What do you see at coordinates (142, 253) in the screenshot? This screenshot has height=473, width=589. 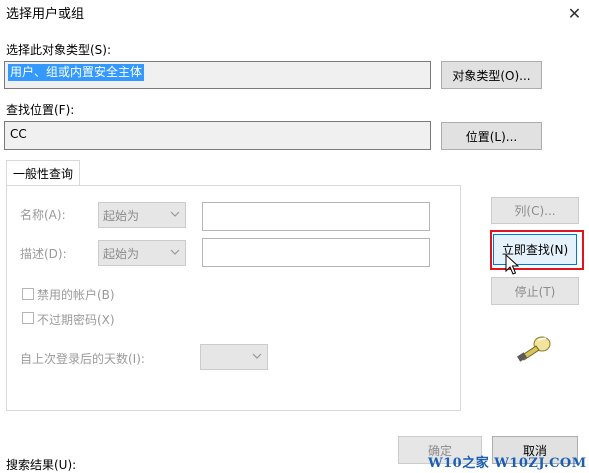 I see `description-mode-select: 起始为` at bounding box center [142, 253].